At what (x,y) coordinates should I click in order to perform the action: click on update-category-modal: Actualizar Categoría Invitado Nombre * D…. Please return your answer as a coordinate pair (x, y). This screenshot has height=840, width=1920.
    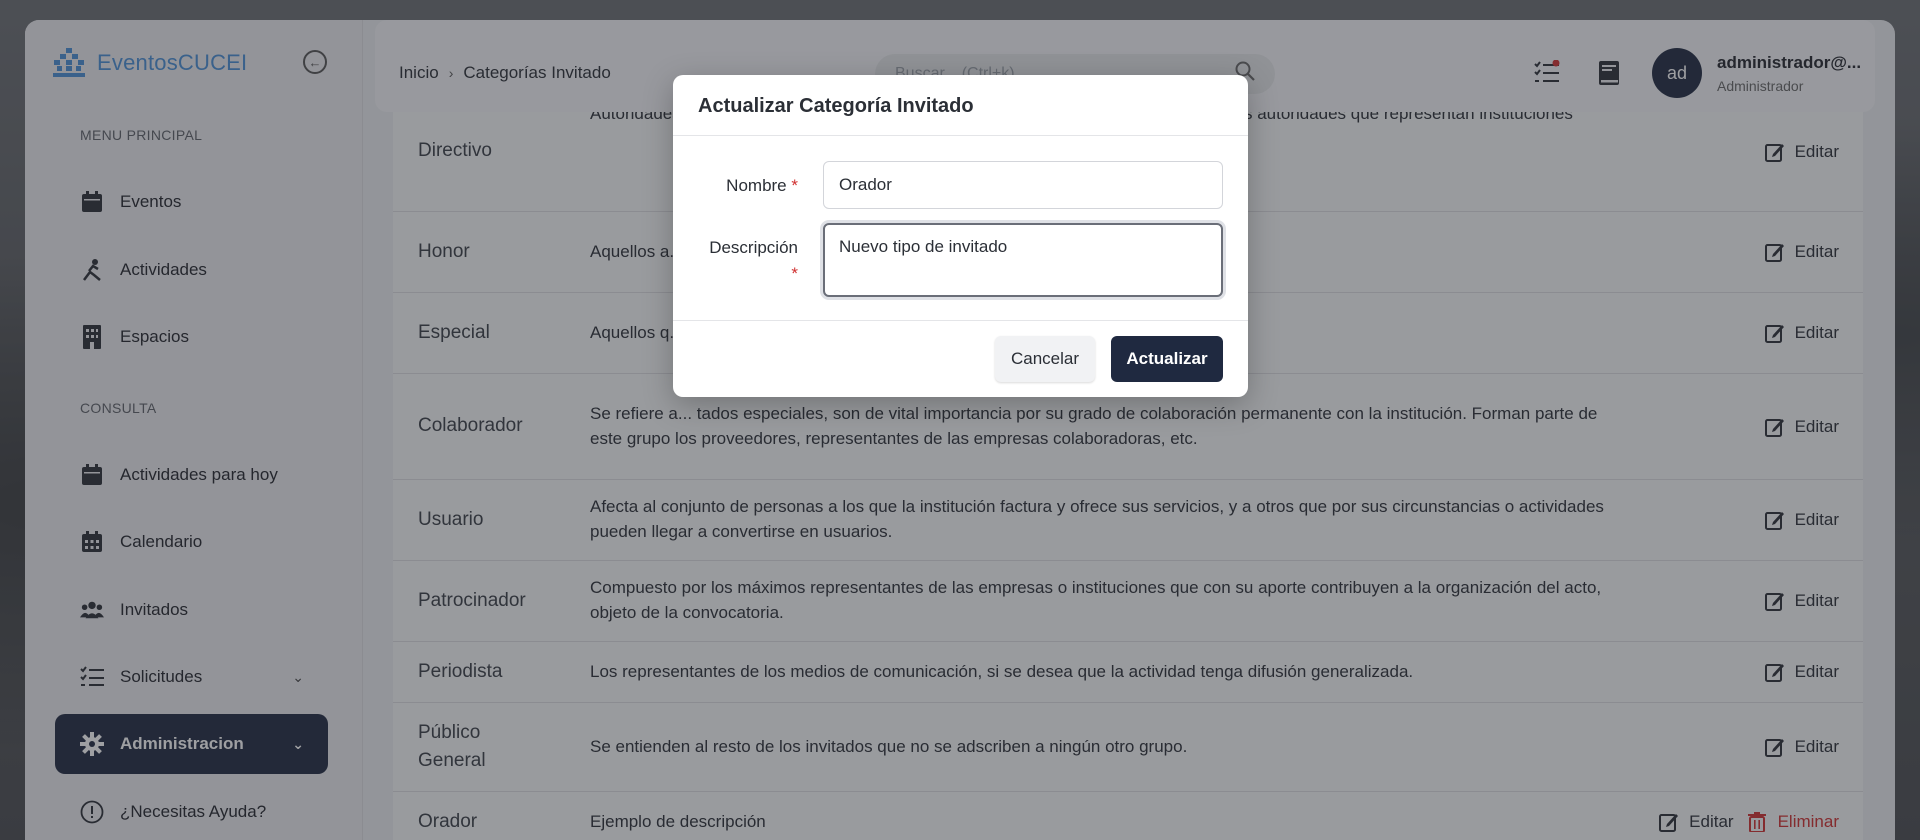
    Looking at the image, I should click on (960, 236).